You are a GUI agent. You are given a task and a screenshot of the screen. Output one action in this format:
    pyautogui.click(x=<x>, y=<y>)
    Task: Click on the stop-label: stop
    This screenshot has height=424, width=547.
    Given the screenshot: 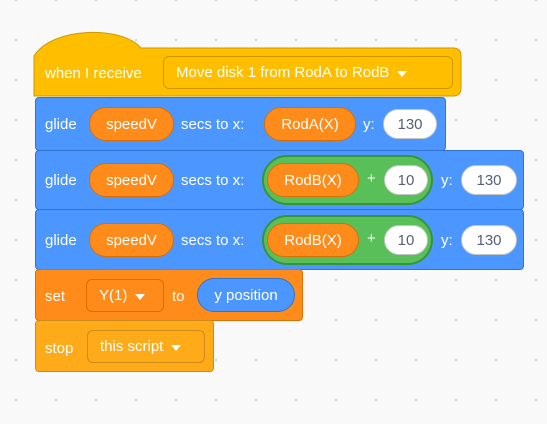 What is the action you would take?
    pyautogui.click(x=59, y=348)
    